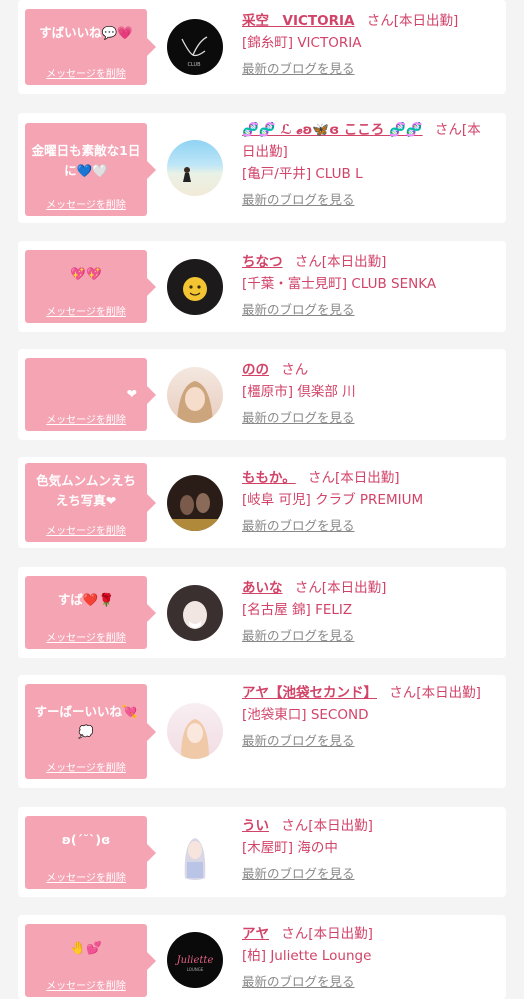 The height and width of the screenshot is (999, 524). I want to click on message-bubble: 色気ムンムンえちえち写真❤ メッセージを削除, so click(90, 502).